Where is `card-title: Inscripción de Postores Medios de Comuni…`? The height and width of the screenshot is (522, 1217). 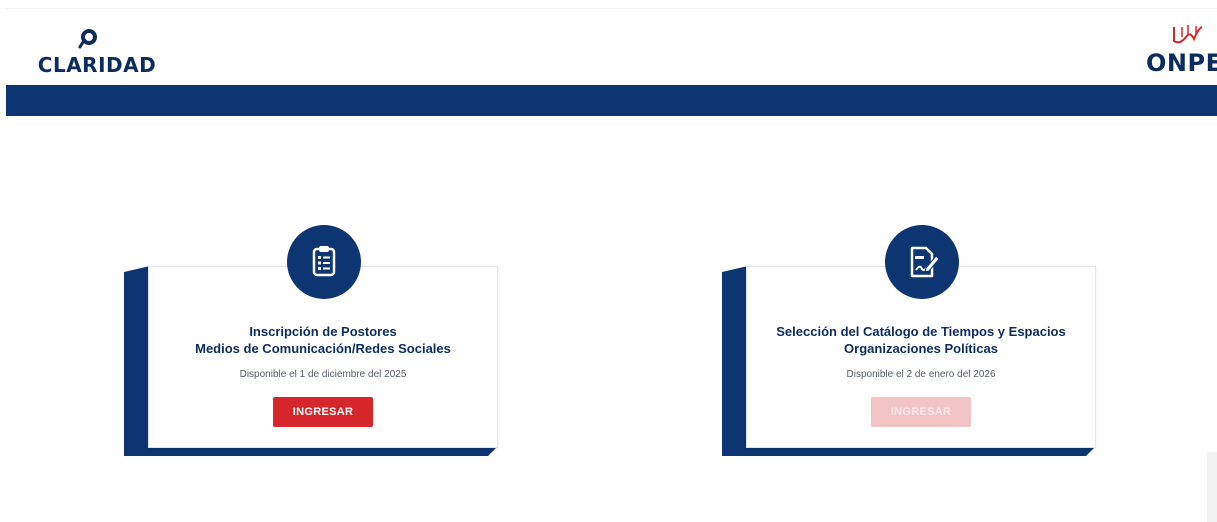 card-title: Inscripción de Postores Medios de Comuni… is located at coordinates (323, 340).